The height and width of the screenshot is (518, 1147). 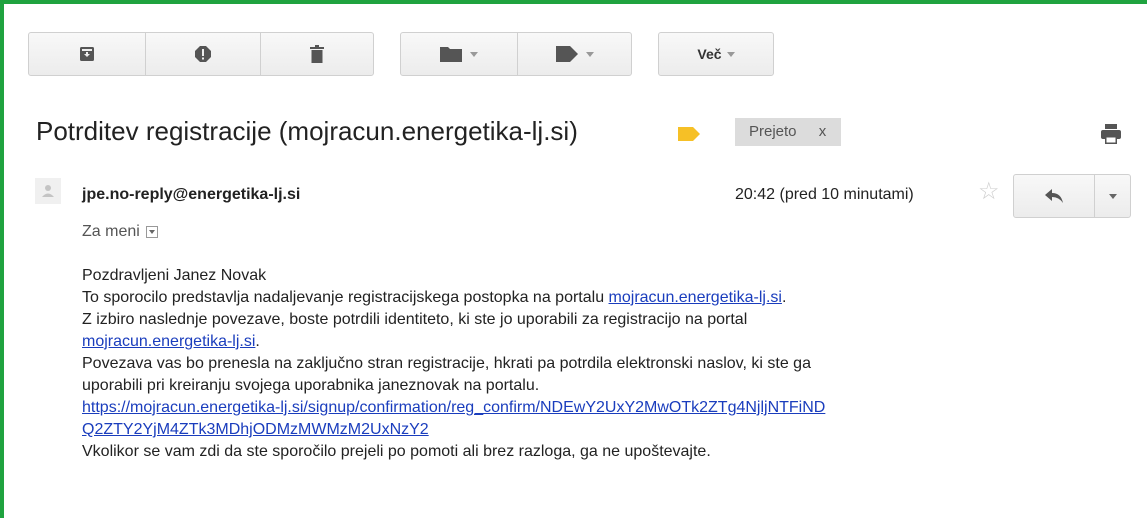 I want to click on report-spam-button, so click(x=202, y=54).